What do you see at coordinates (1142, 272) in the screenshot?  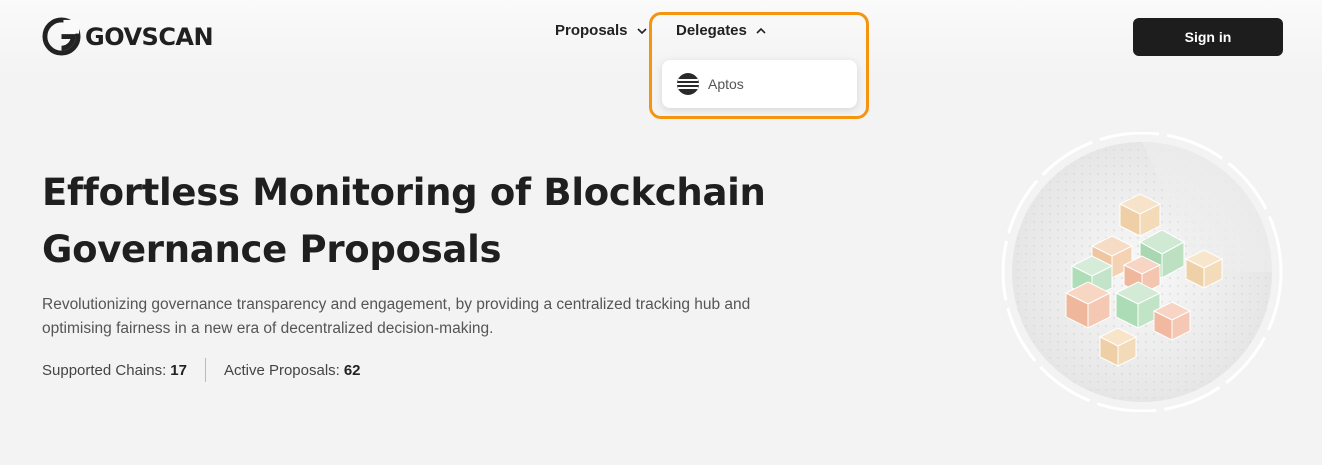 I see `blockchain-cubes-illustration` at bounding box center [1142, 272].